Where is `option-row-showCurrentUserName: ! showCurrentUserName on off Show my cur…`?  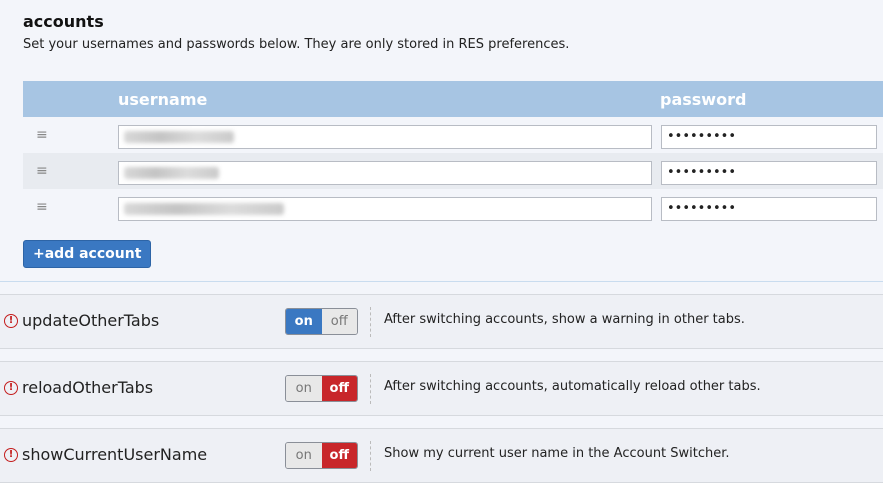
option-row-showCurrentUserName: ! showCurrentUserName on off Show my cur… is located at coordinates (441, 455).